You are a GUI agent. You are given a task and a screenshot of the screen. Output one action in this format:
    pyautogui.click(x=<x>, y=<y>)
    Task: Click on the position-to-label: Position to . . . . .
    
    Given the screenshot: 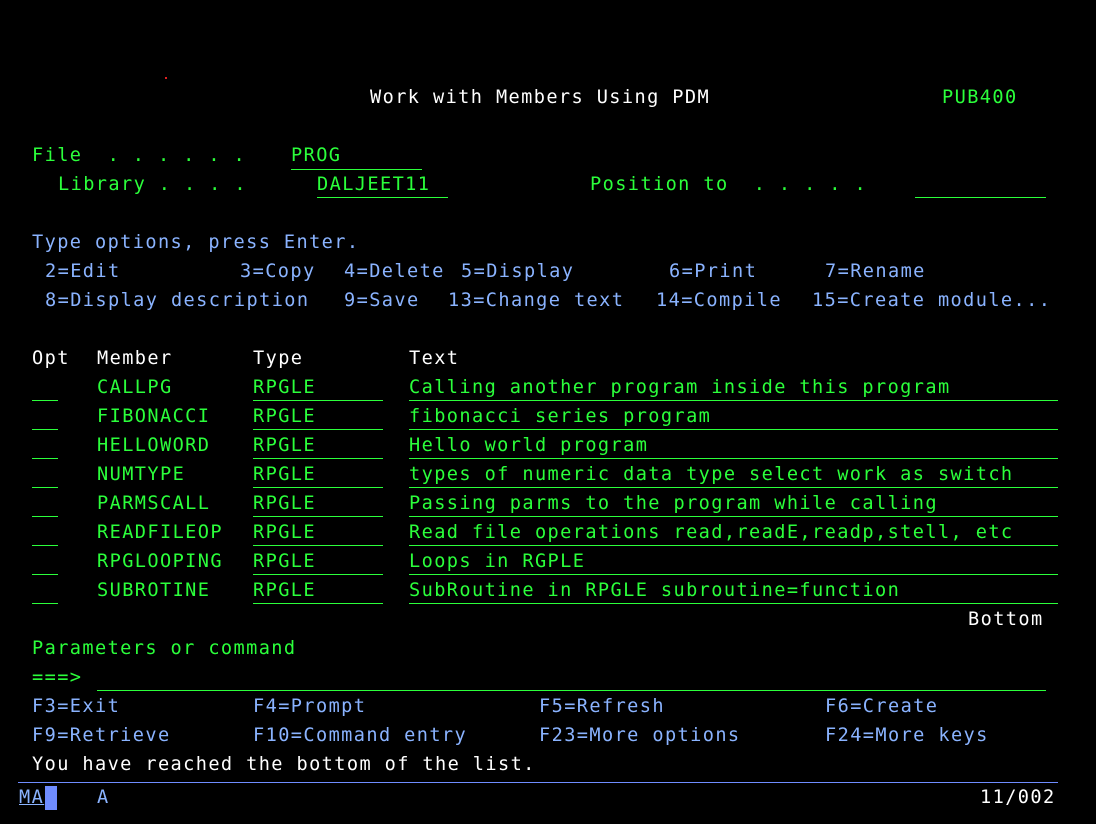 What is the action you would take?
    pyautogui.click(x=729, y=184)
    